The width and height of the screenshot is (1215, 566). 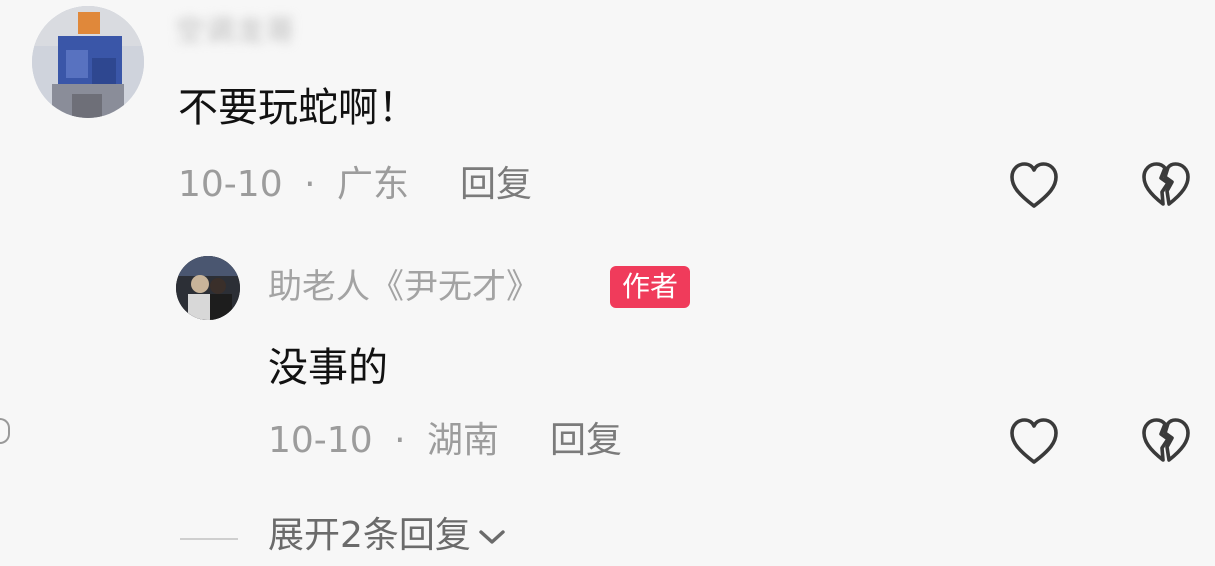 I want to click on chevron-down-icon, so click(x=492, y=537).